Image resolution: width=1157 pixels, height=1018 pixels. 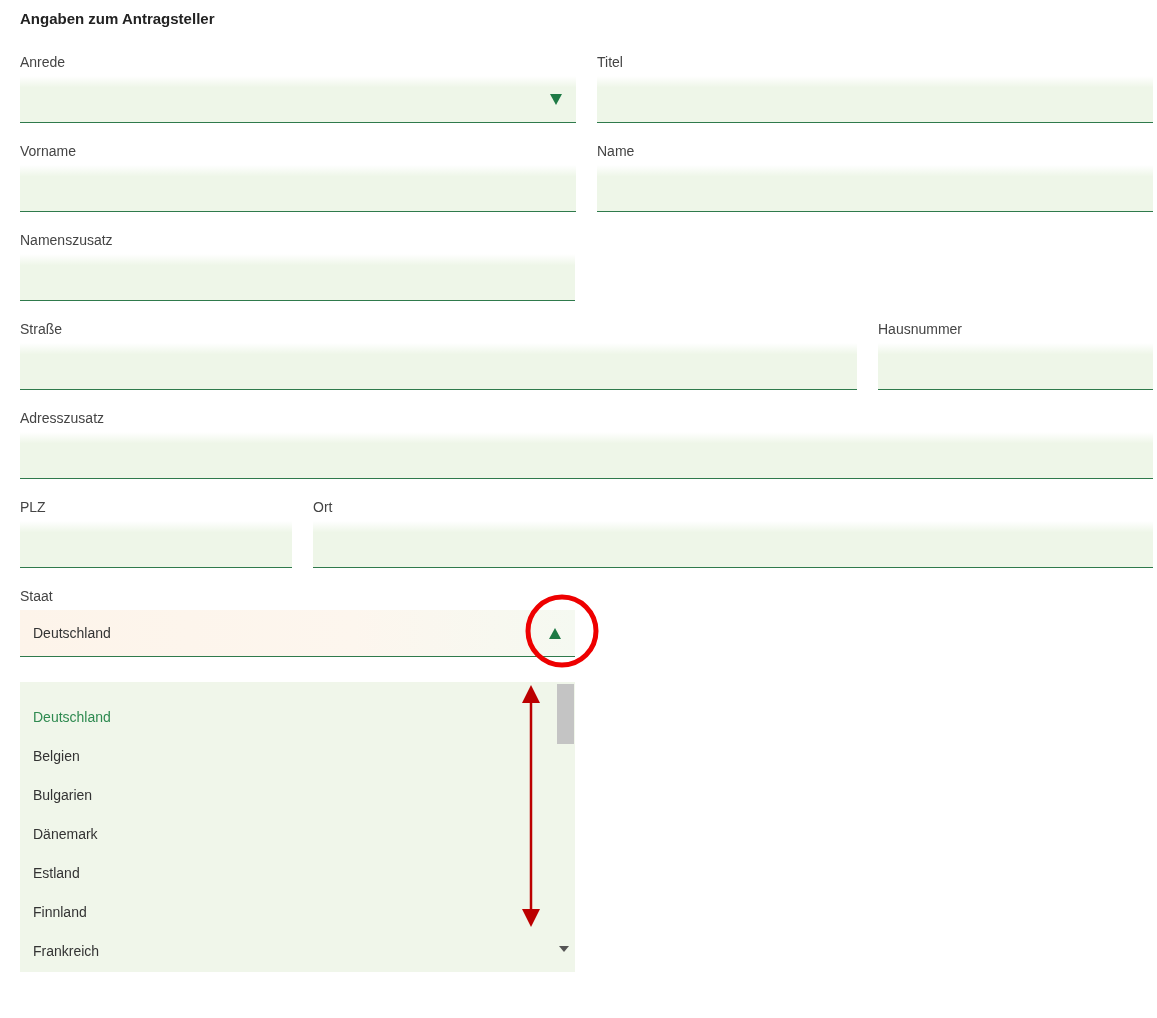 What do you see at coordinates (555, 633) in the screenshot?
I see `caret-up-icon` at bounding box center [555, 633].